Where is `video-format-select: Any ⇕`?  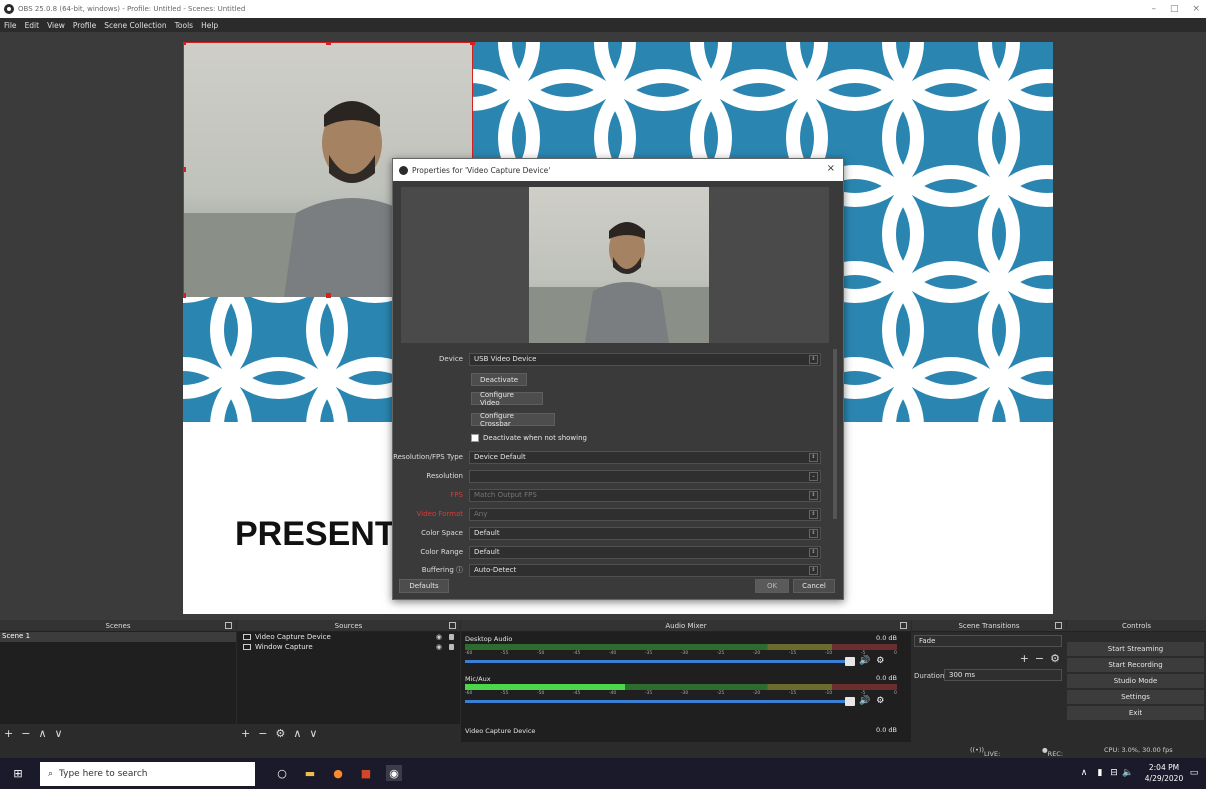 video-format-select: Any ⇕ is located at coordinates (645, 514).